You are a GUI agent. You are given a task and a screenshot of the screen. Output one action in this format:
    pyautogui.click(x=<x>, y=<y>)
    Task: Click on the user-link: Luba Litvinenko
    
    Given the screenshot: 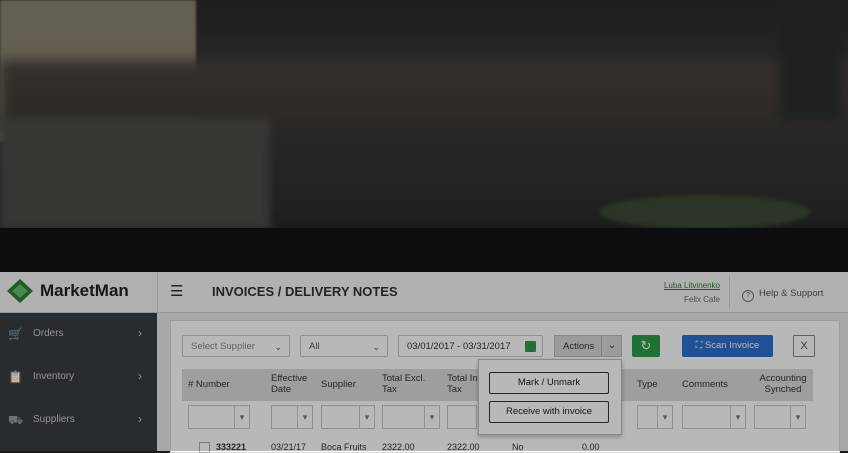 What is the action you would take?
    pyautogui.click(x=684, y=285)
    